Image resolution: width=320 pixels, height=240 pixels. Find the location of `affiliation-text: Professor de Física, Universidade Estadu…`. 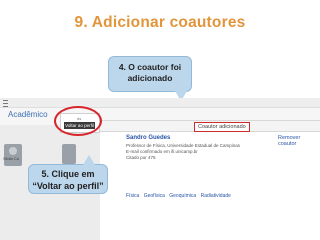

affiliation-text: Professor de Física, Universidade Estadu… is located at coordinates (183, 145).